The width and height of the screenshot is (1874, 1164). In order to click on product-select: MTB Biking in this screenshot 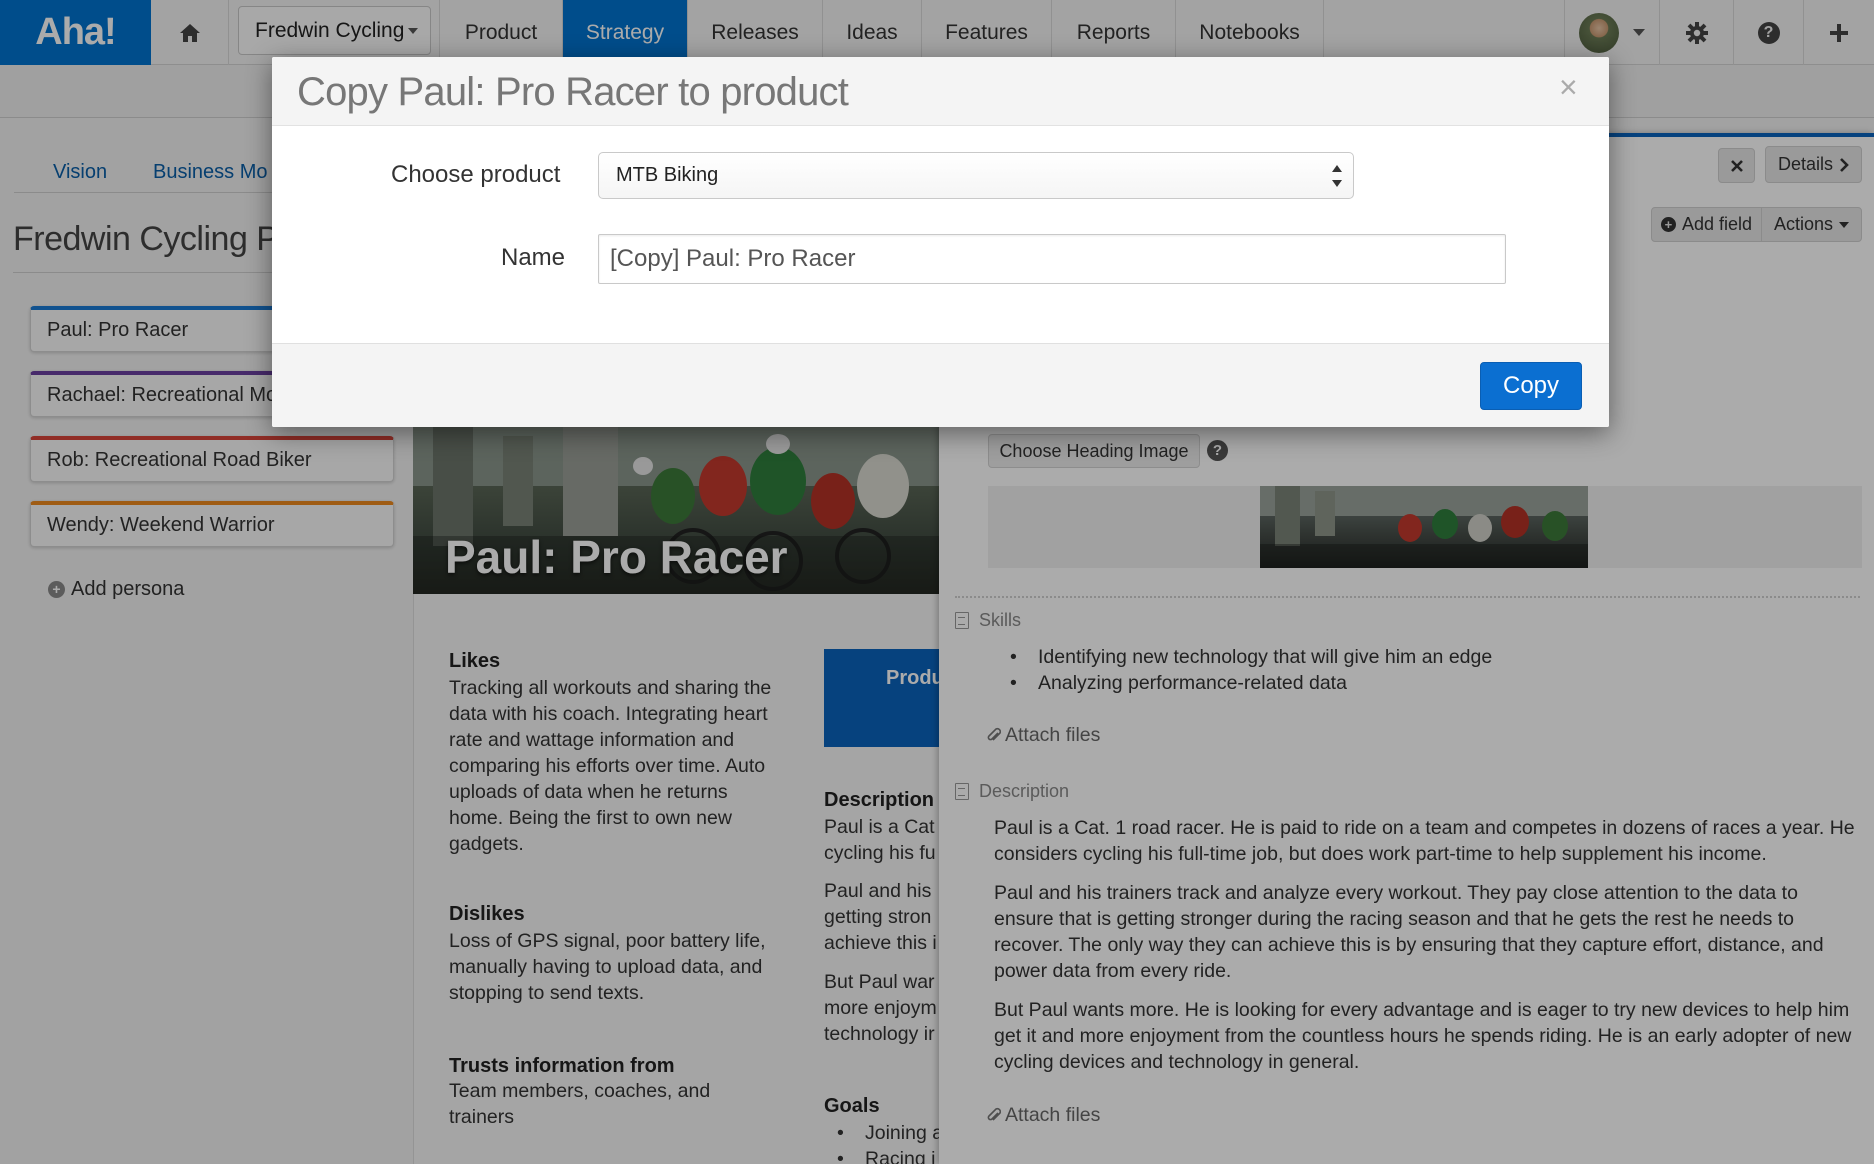, I will do `click(976, 175)`.